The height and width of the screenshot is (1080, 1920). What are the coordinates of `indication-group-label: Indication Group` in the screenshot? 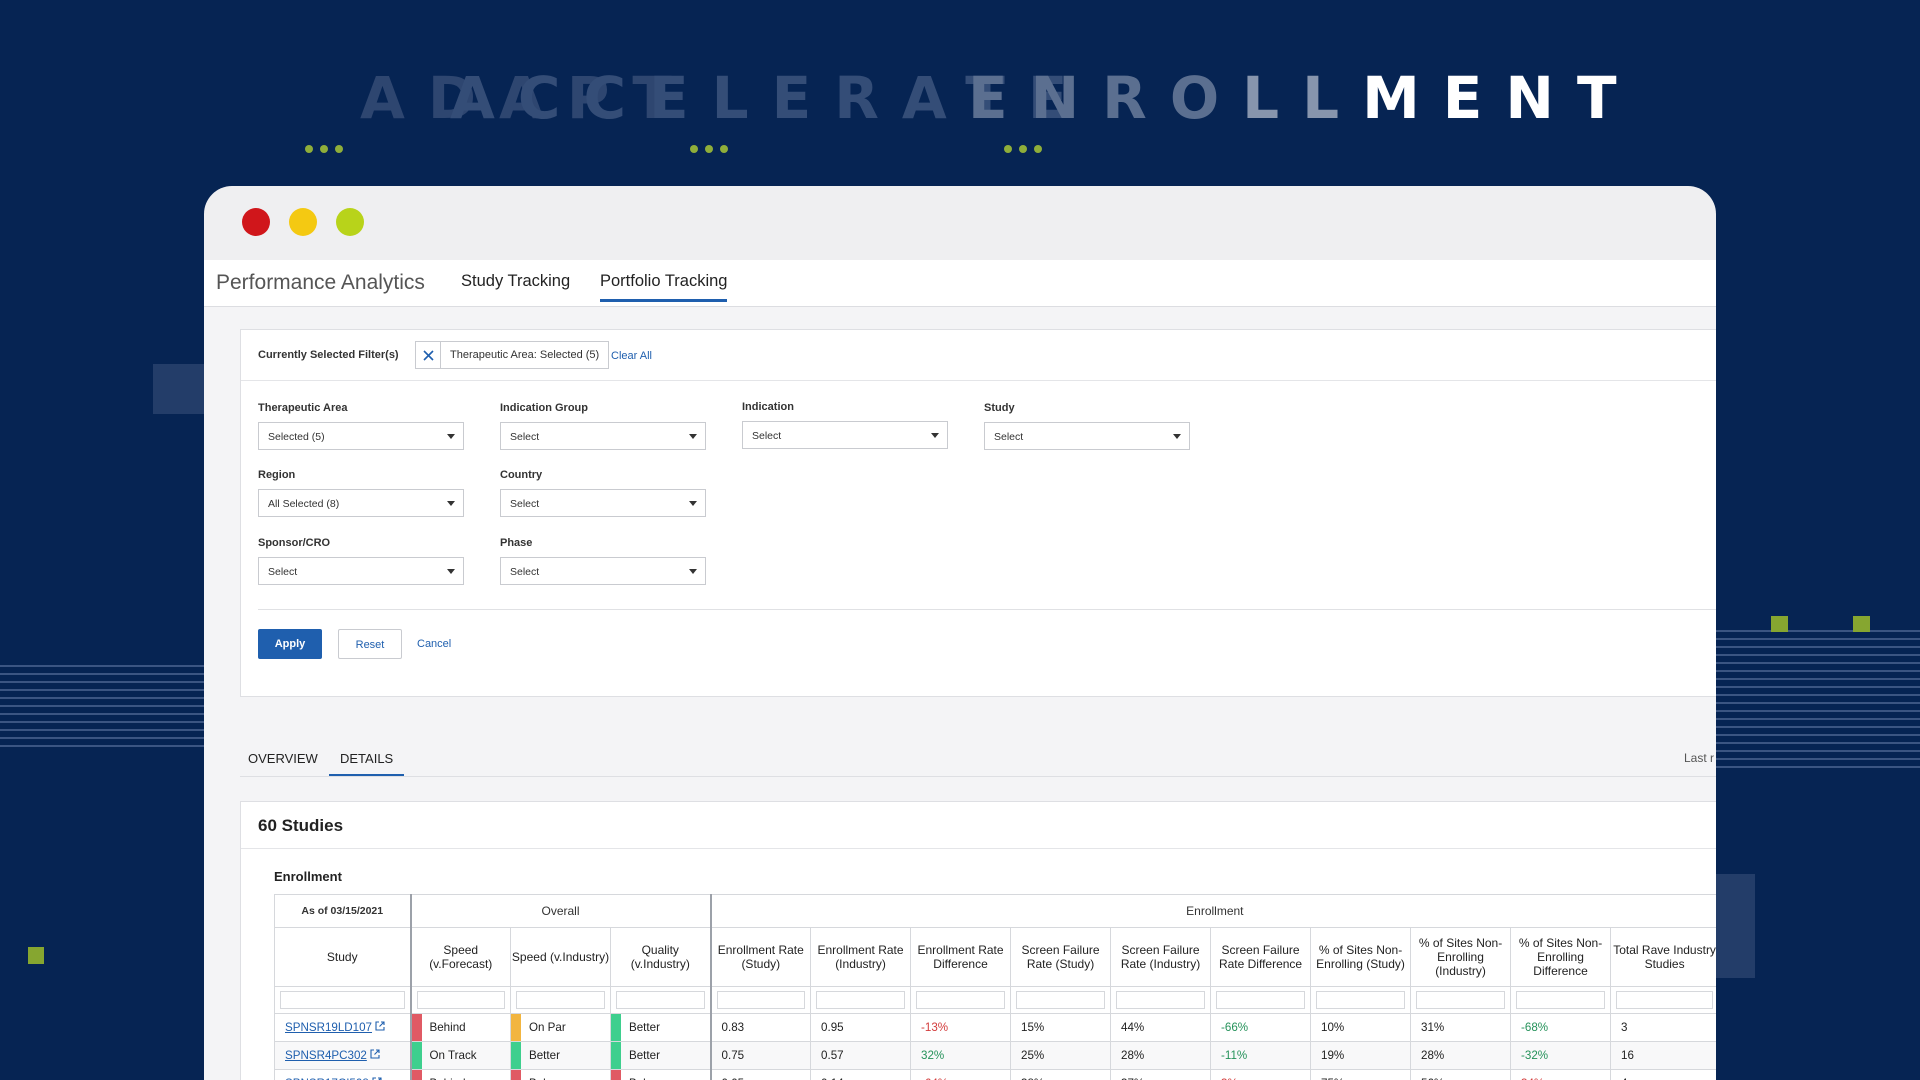 It's located at (544, 408).